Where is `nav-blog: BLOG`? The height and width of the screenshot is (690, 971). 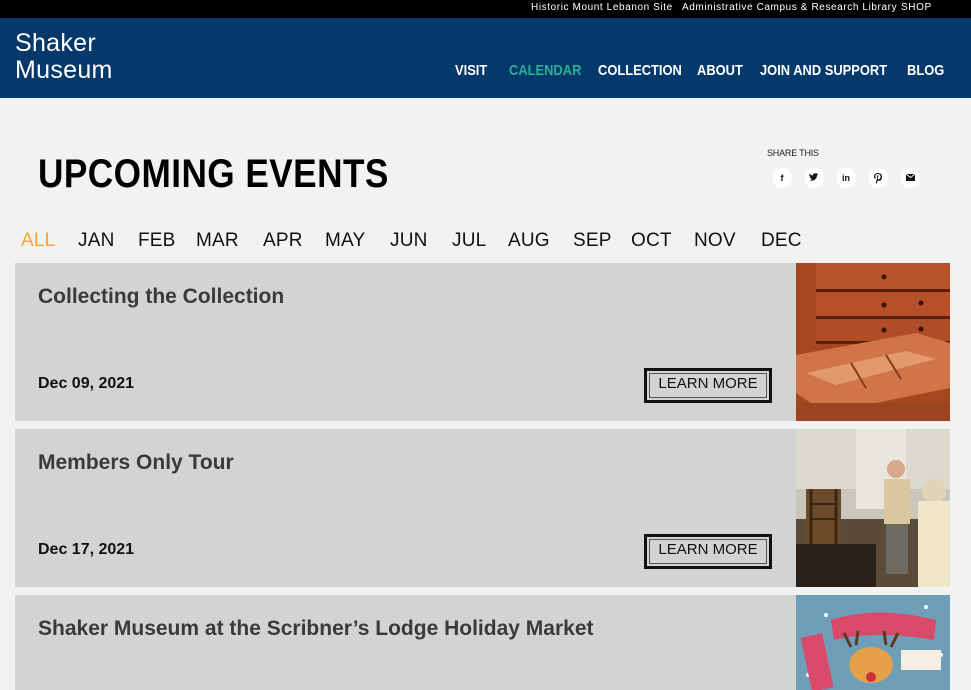
nav-blog: BLOG is located at coordinates (925, 70).